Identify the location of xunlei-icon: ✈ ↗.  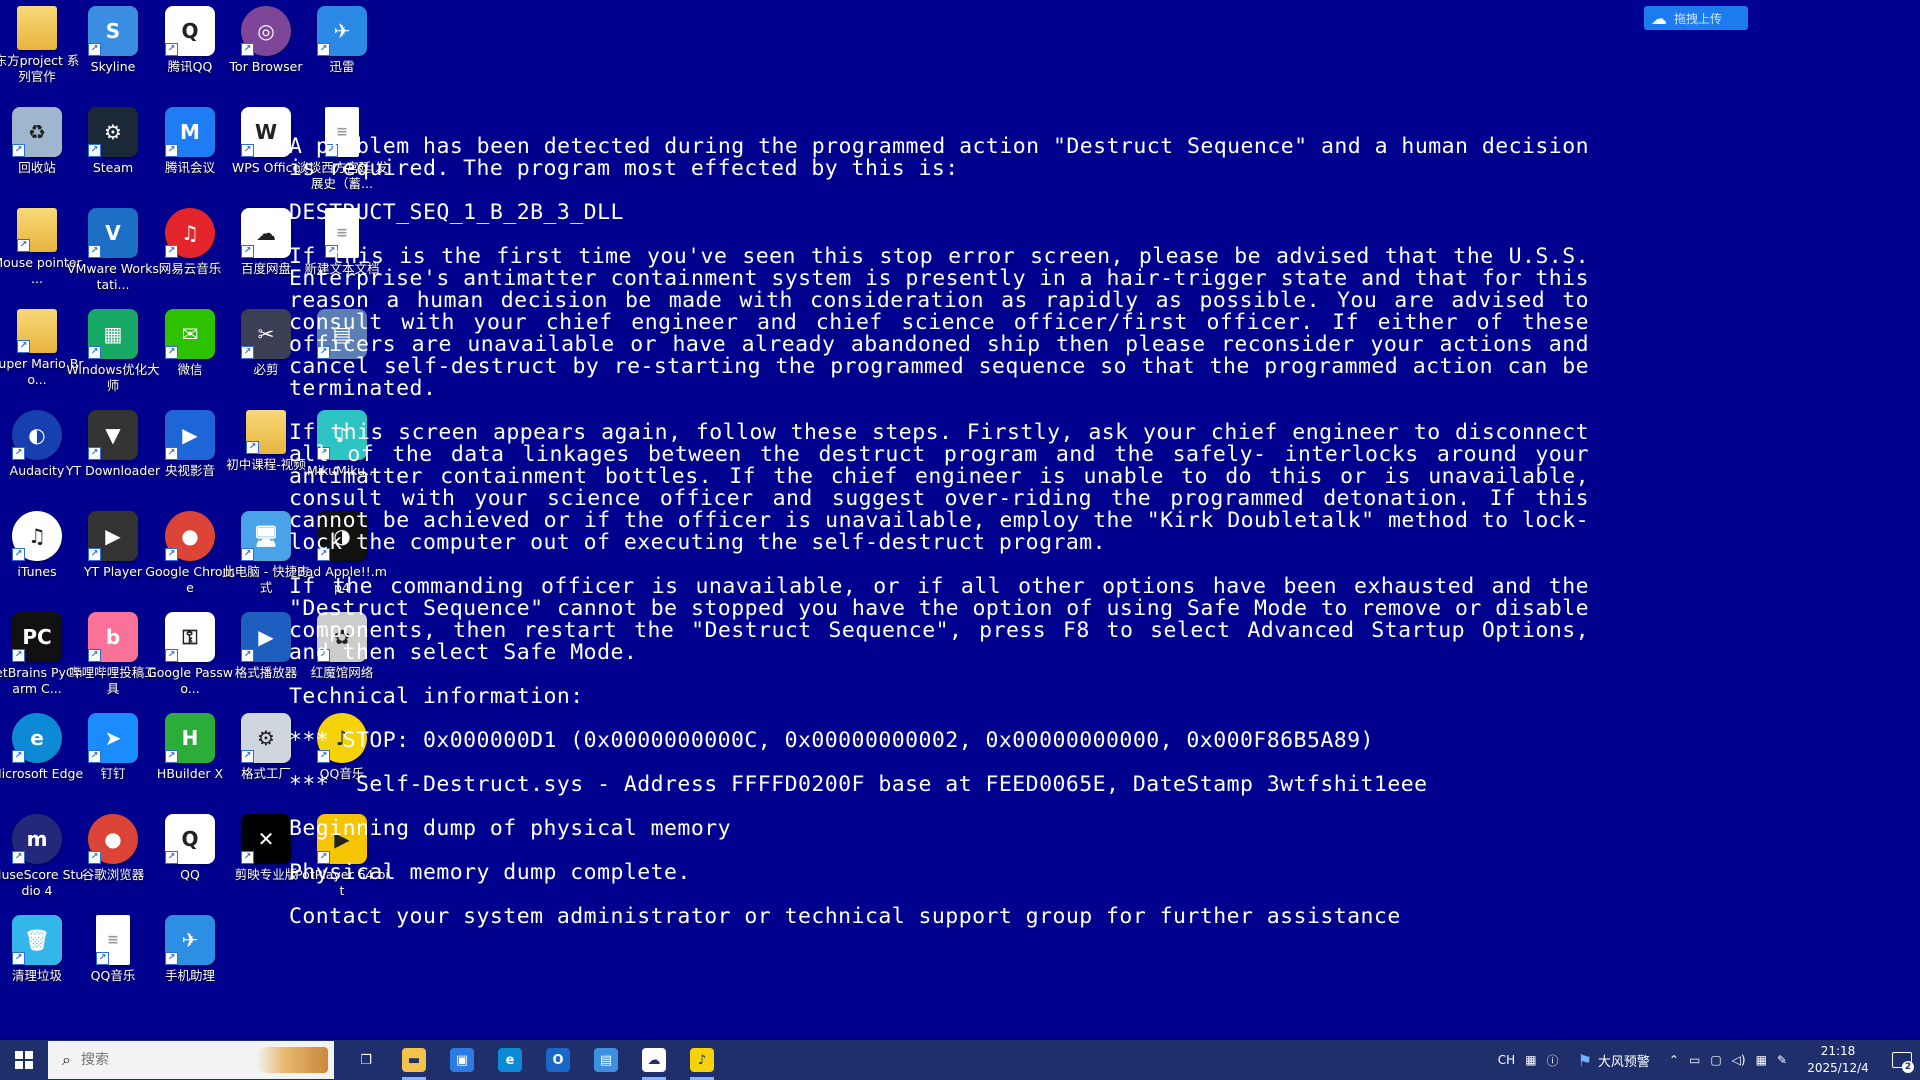
(342, 31).